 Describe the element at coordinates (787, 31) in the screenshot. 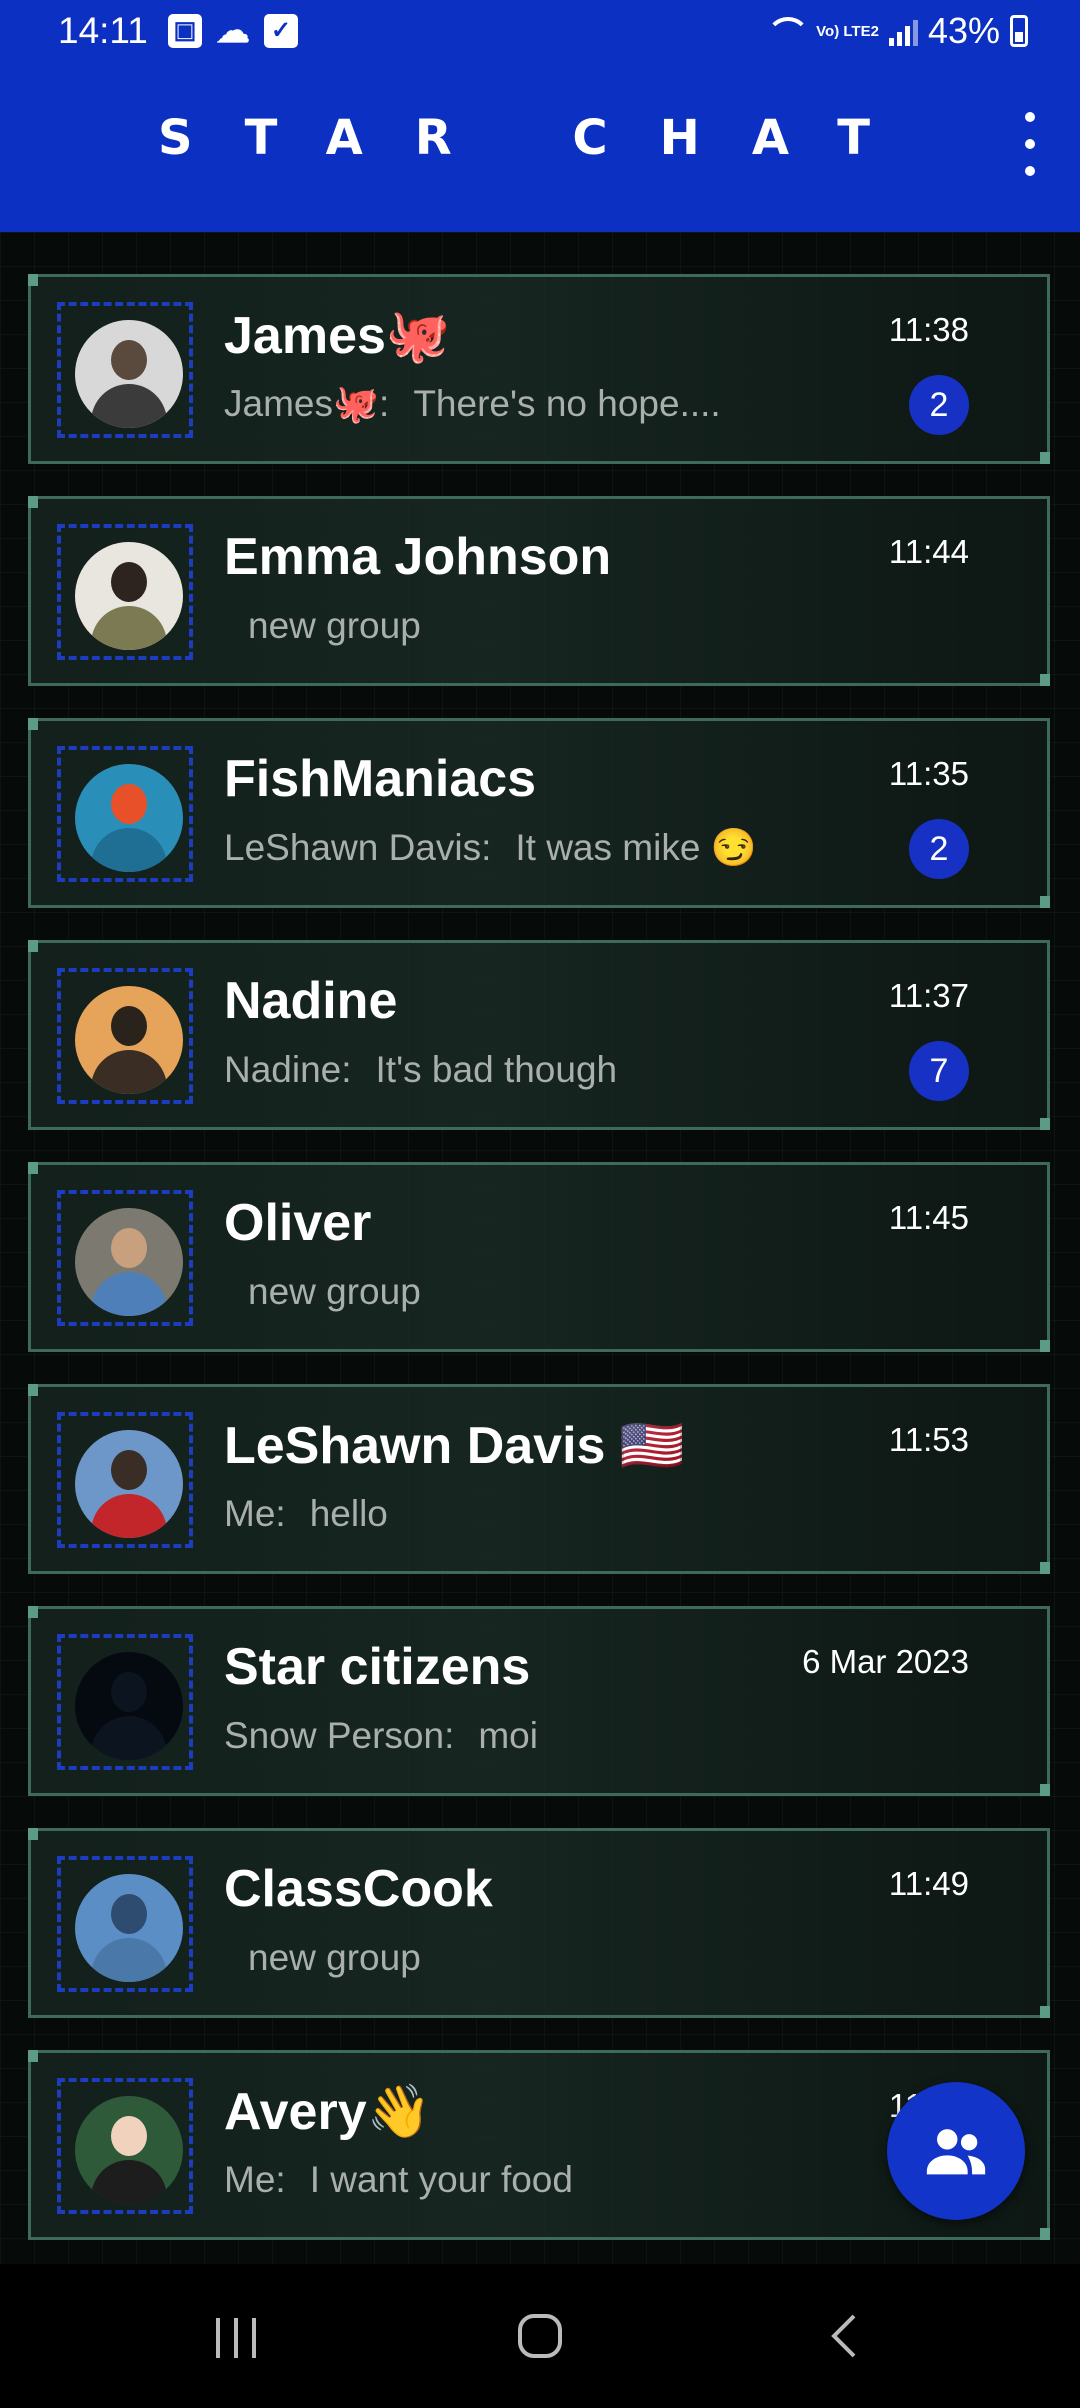

I see `wifi-icon` at that location.